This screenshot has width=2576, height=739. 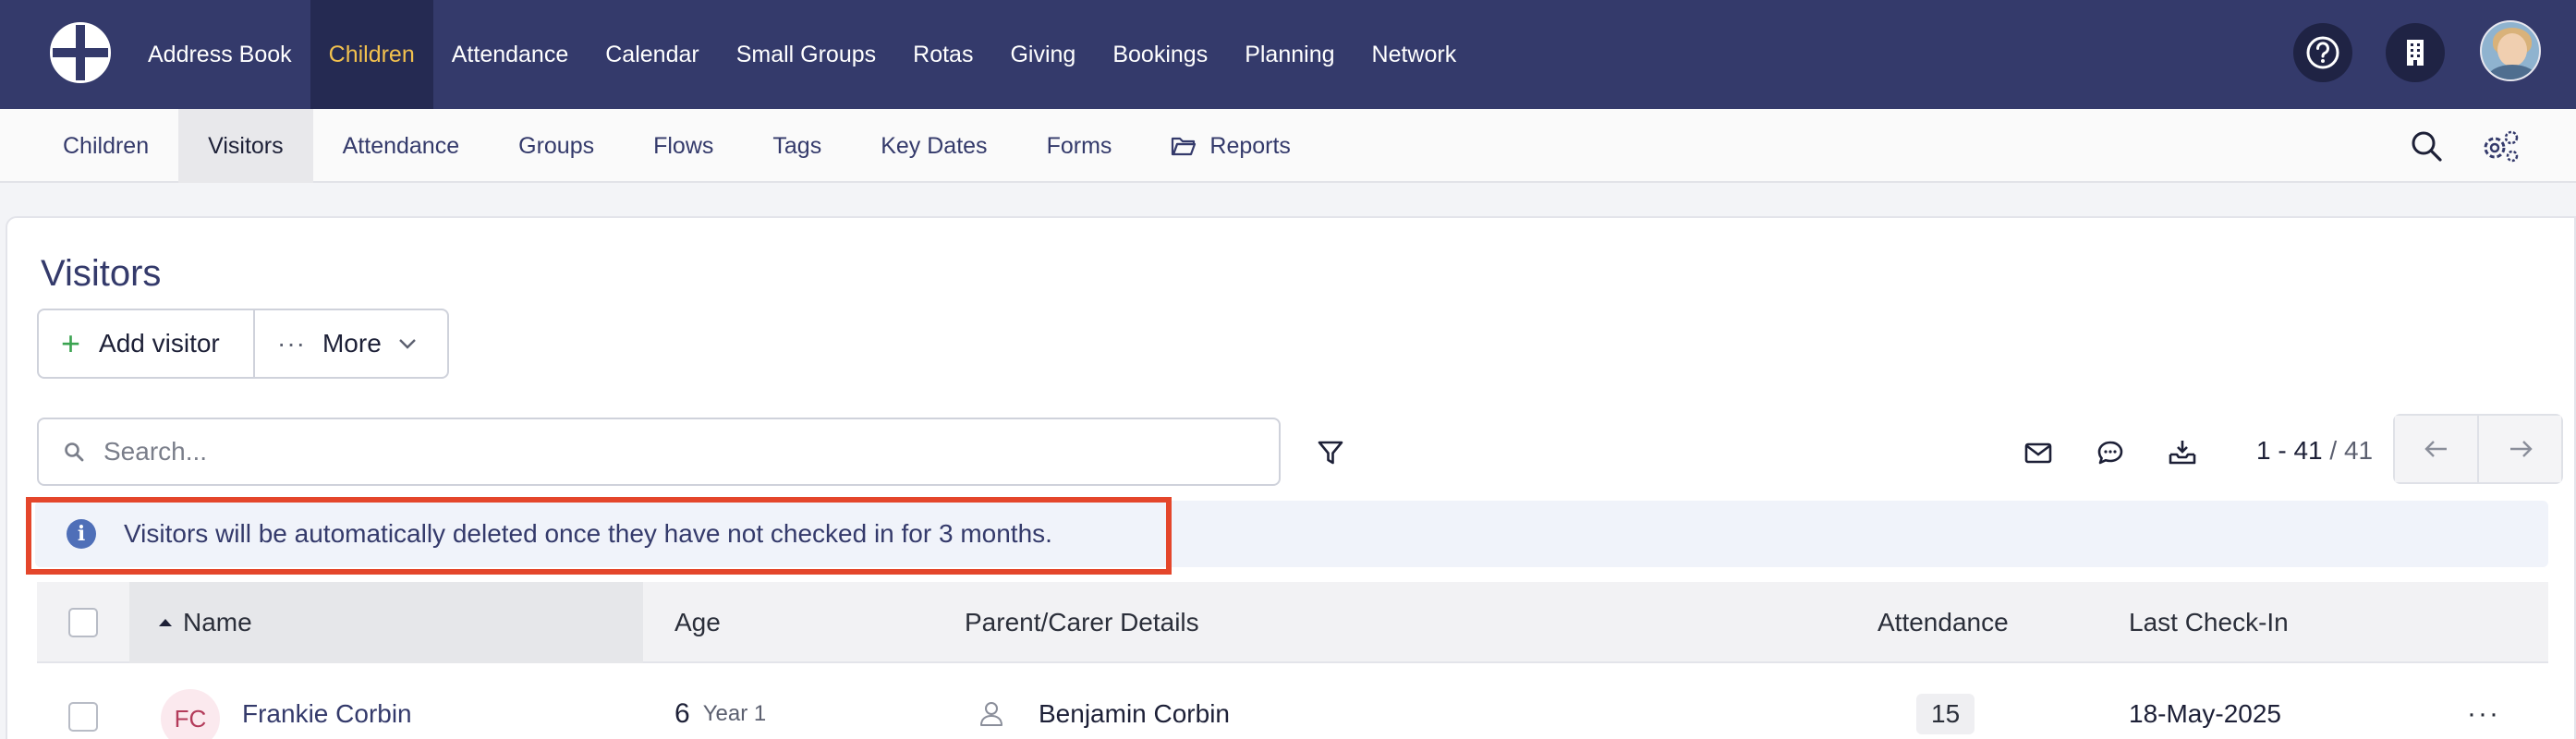 I want to click on settings-button, so click(x=2500, y=146).